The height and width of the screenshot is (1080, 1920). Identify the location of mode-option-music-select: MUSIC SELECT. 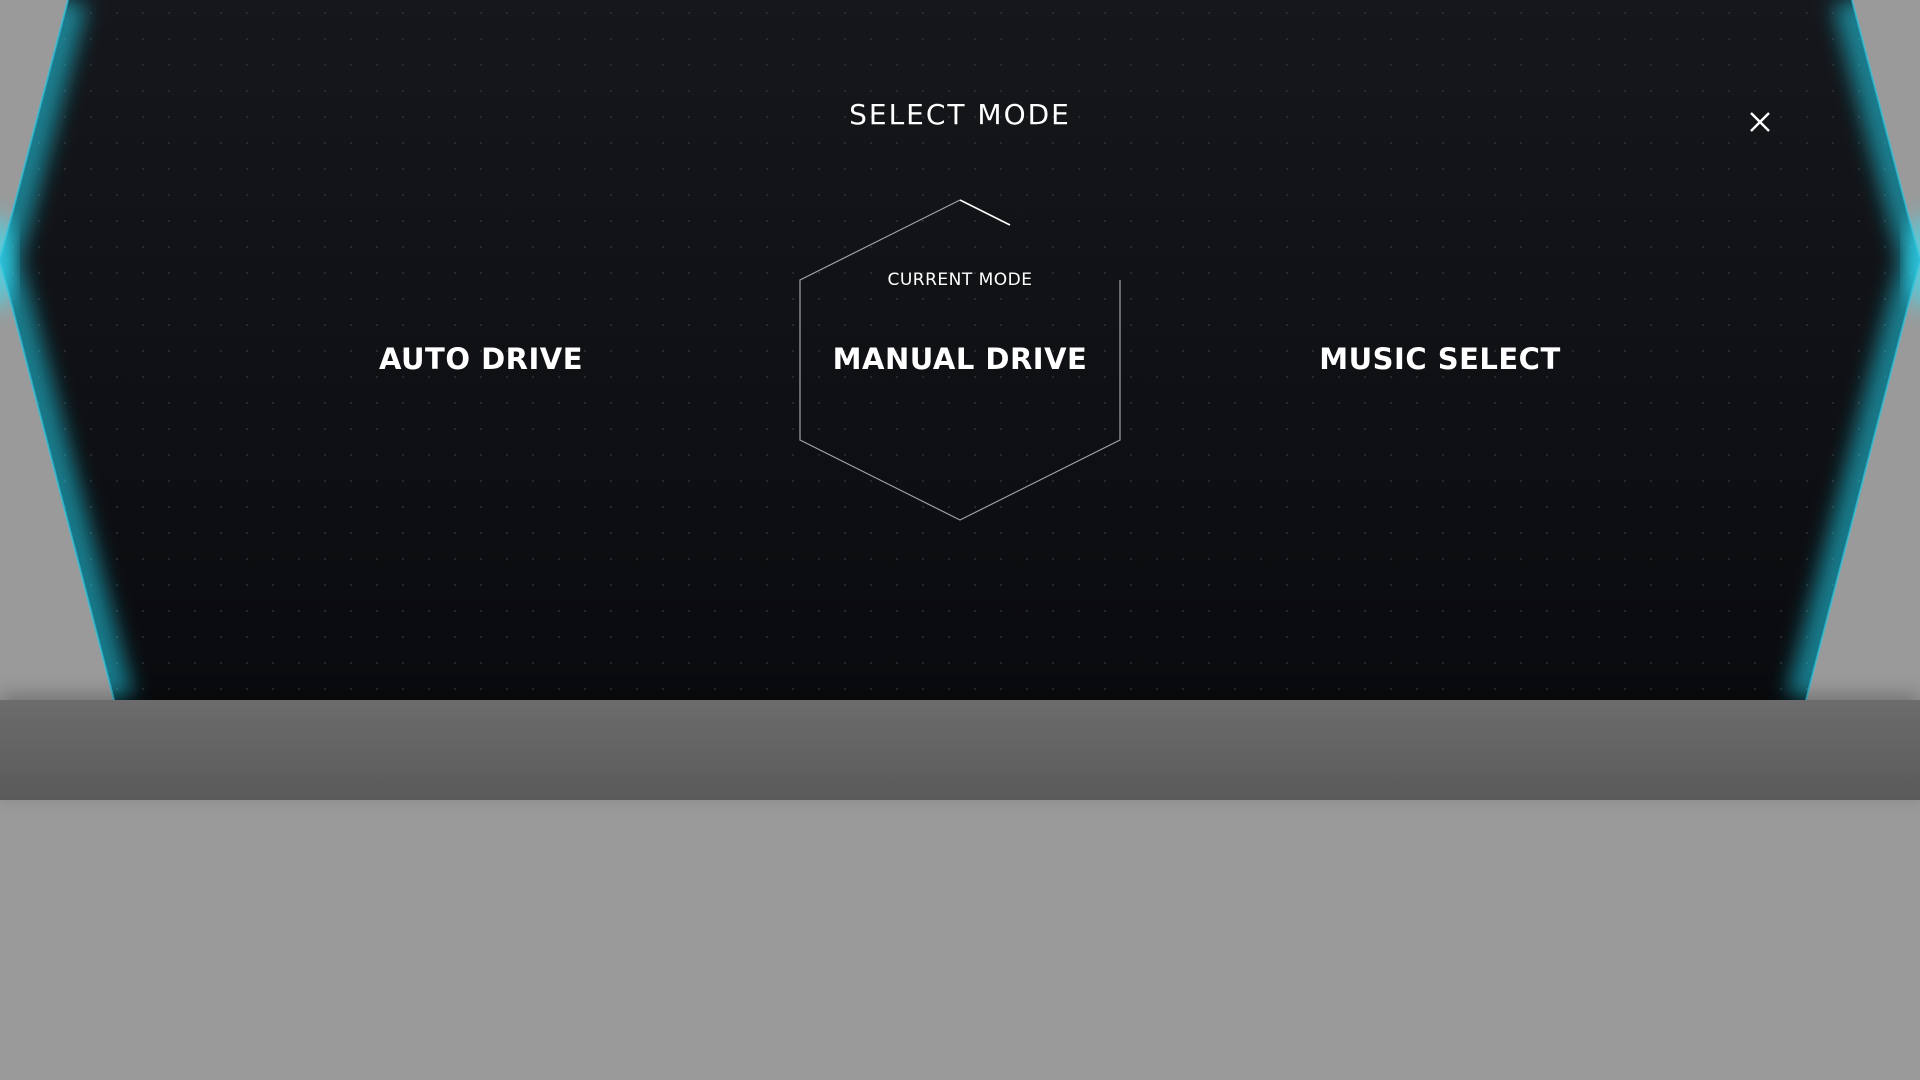
(1440, 359).